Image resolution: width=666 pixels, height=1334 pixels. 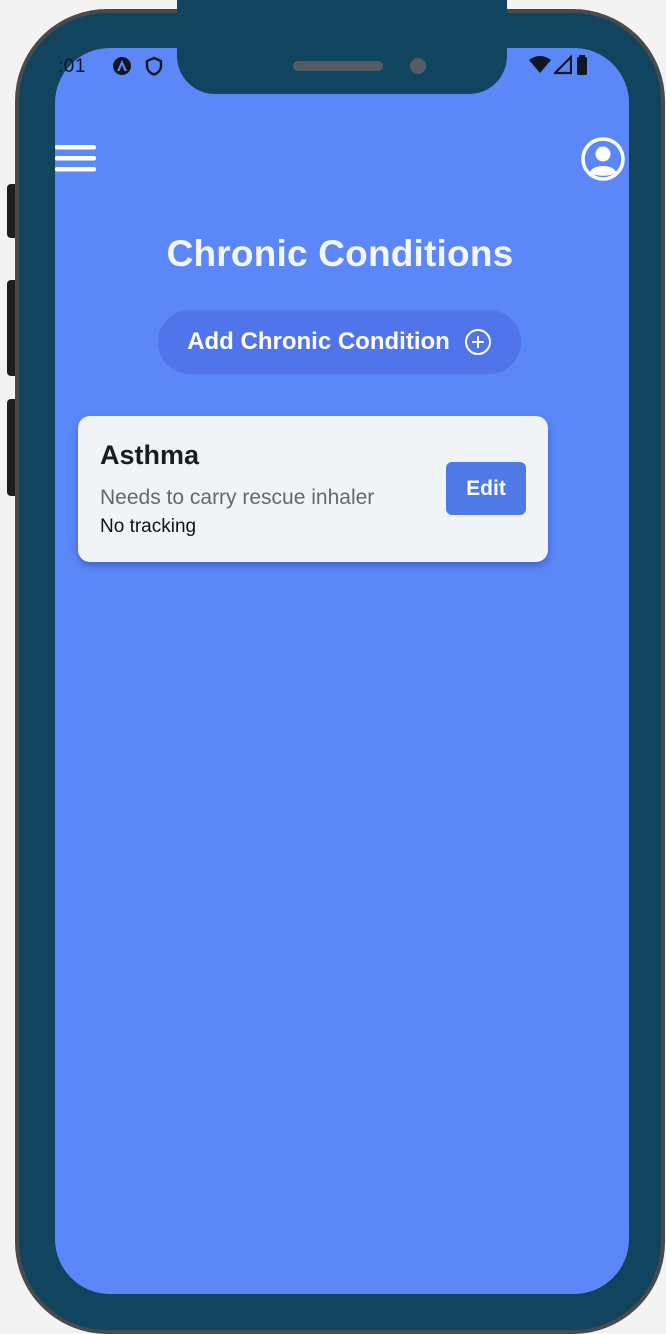 I want to click on app-notification-icon, so click(x=122, y=66).